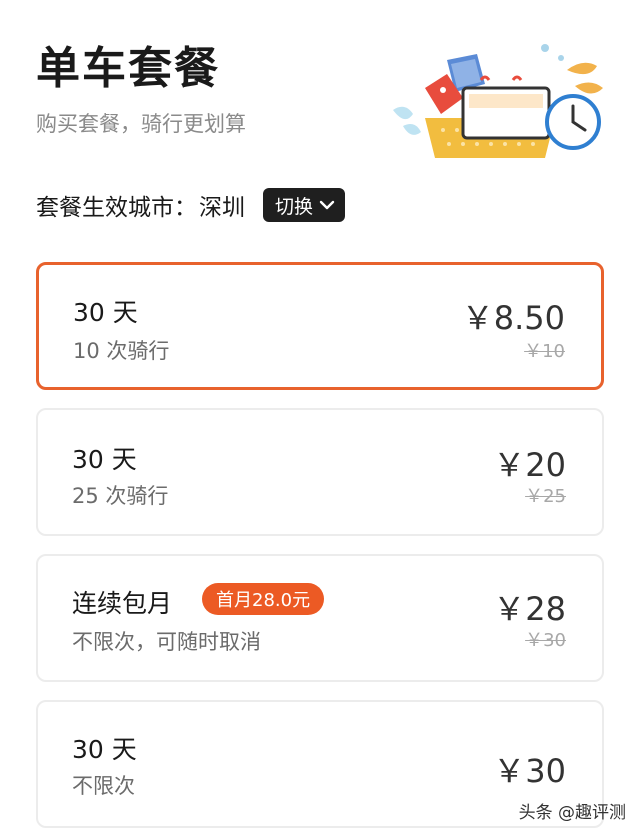 This screenshot has height=833, width=640. What do you see at coordinates (103, 786) in the screenshot?
I see `plan-rides: 不限次` at bounding box center [103, 786].